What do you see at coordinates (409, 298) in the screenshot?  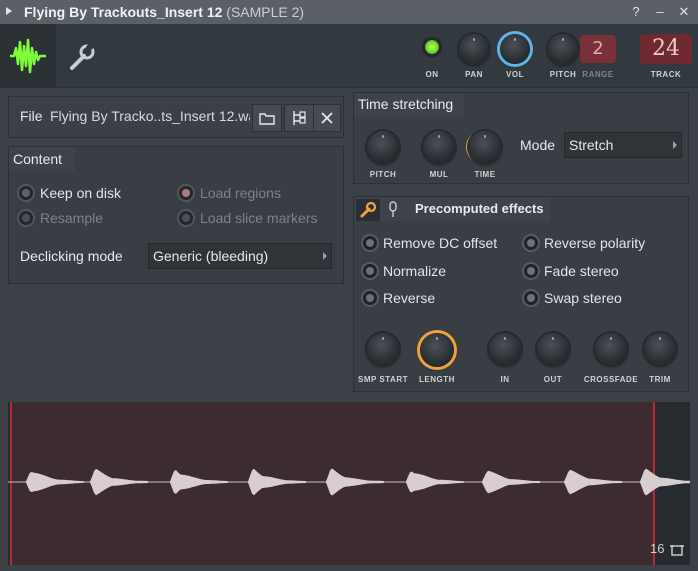 I see `effect-label: Reverse` at bounding box center [409, 298].